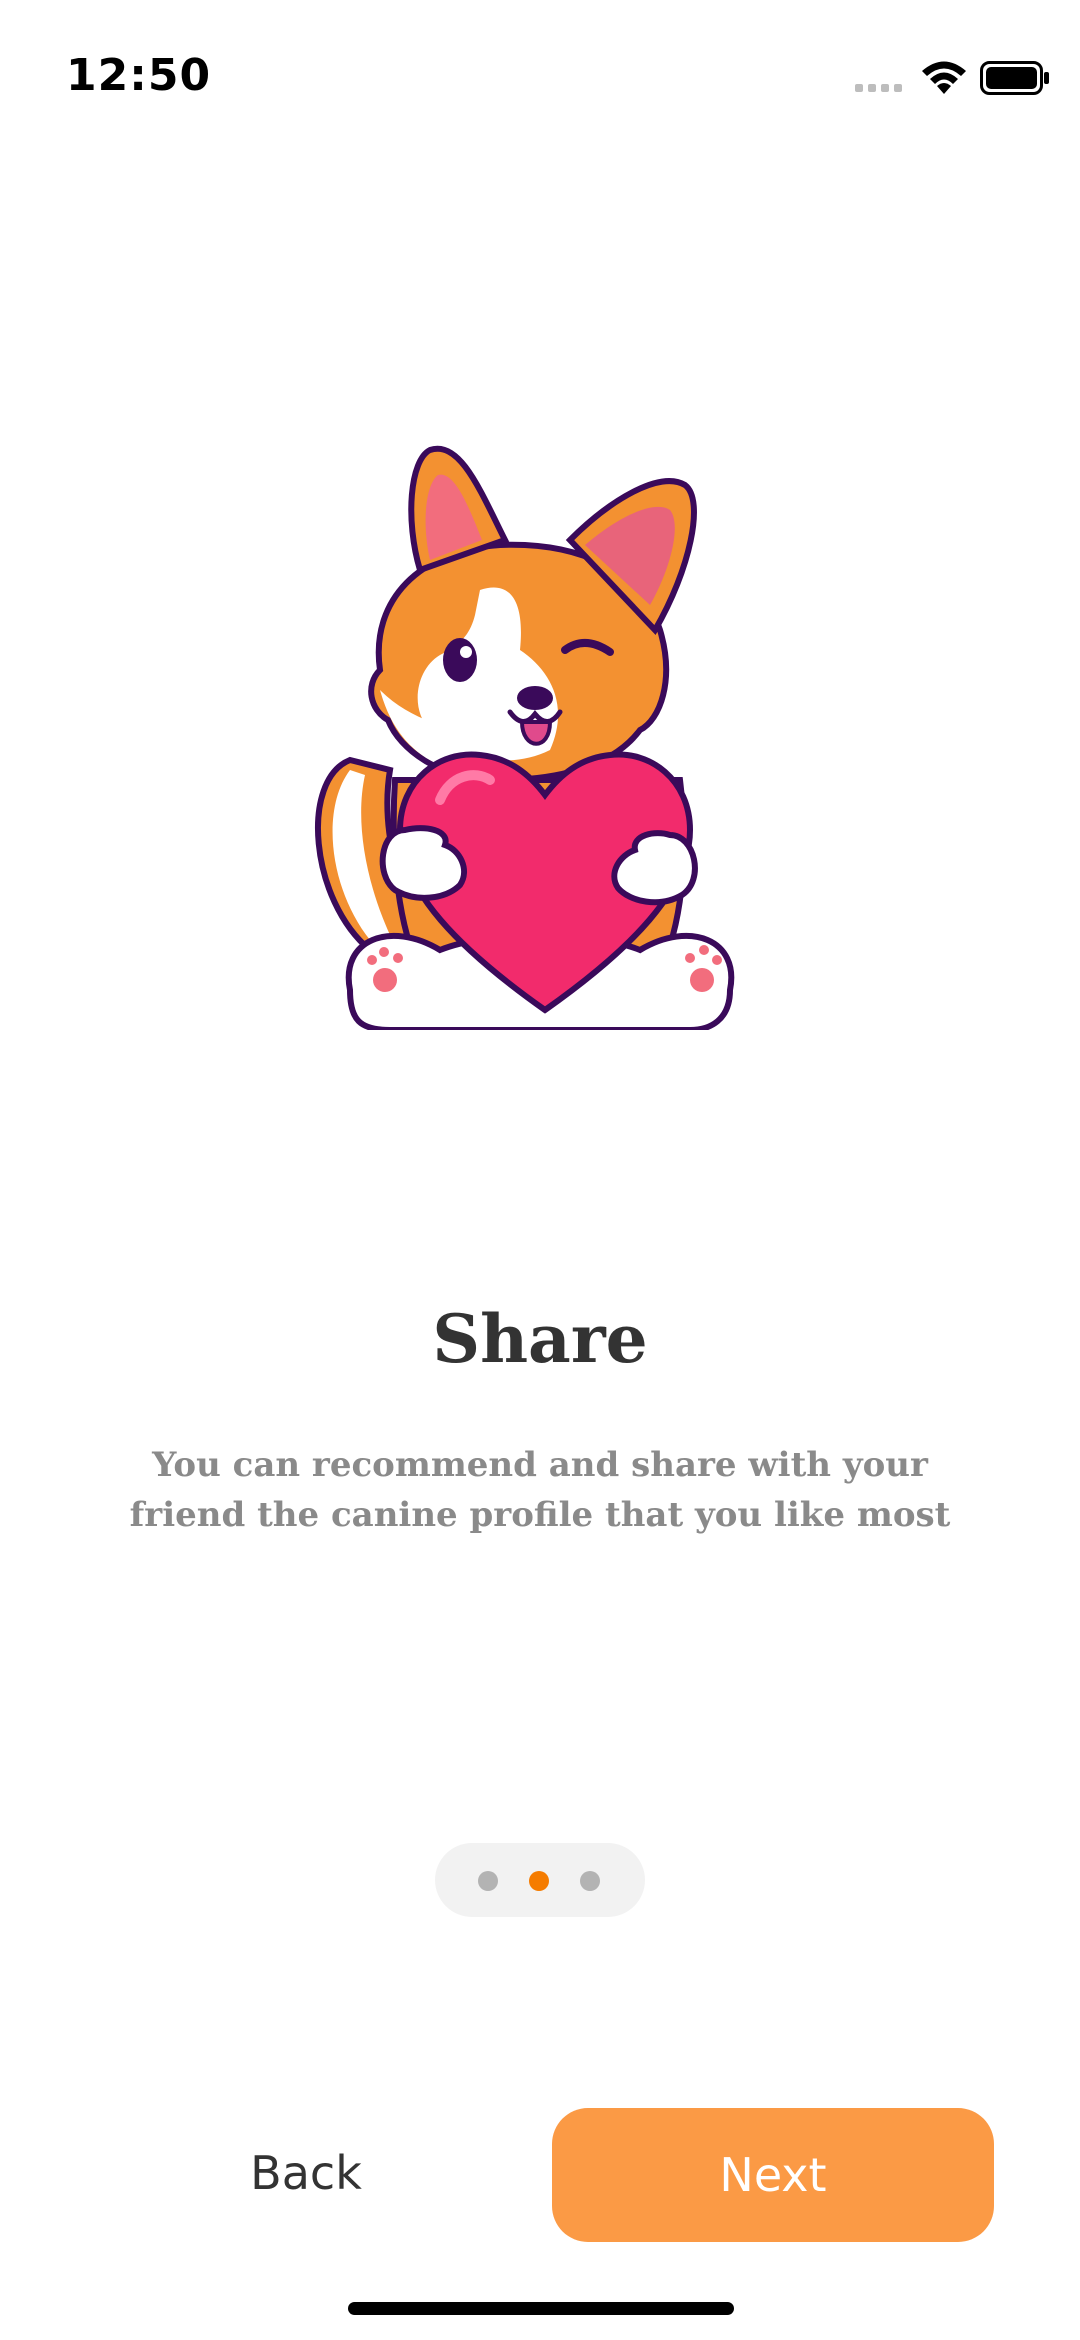  I want to click on battery-icon, so click(1014, 78).